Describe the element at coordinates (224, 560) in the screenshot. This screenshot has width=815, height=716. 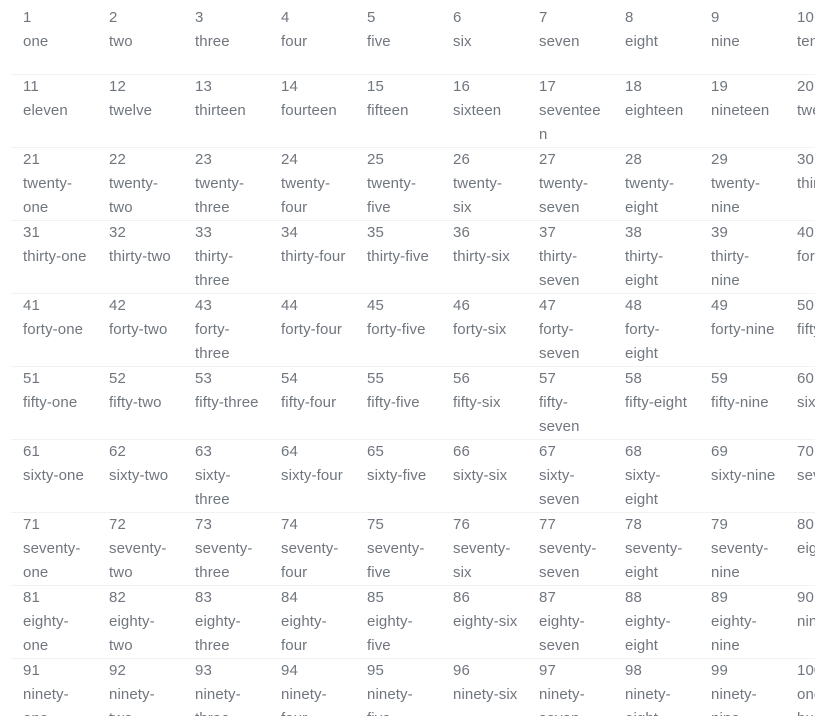
I see `cell-word: seventy-three` at that location.